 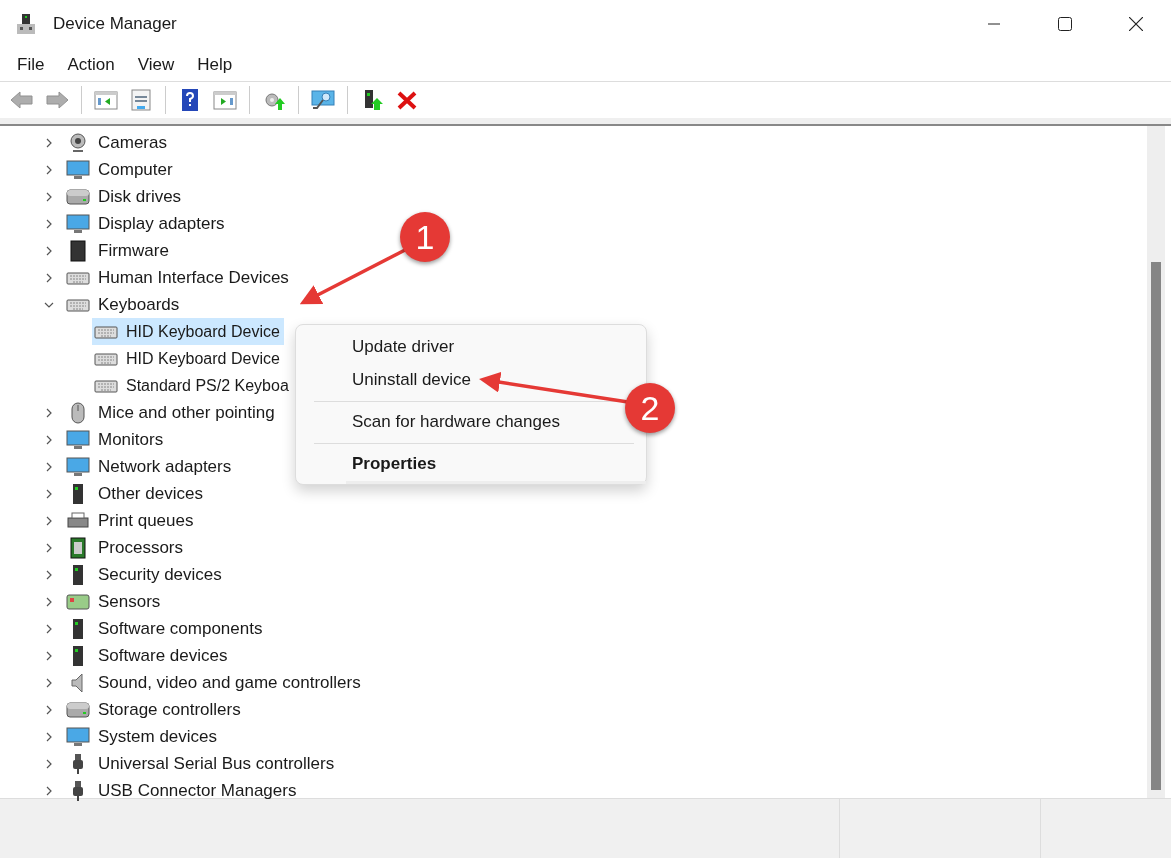 I want to click on tree-item: Software devices, so click(x=164, y=655).